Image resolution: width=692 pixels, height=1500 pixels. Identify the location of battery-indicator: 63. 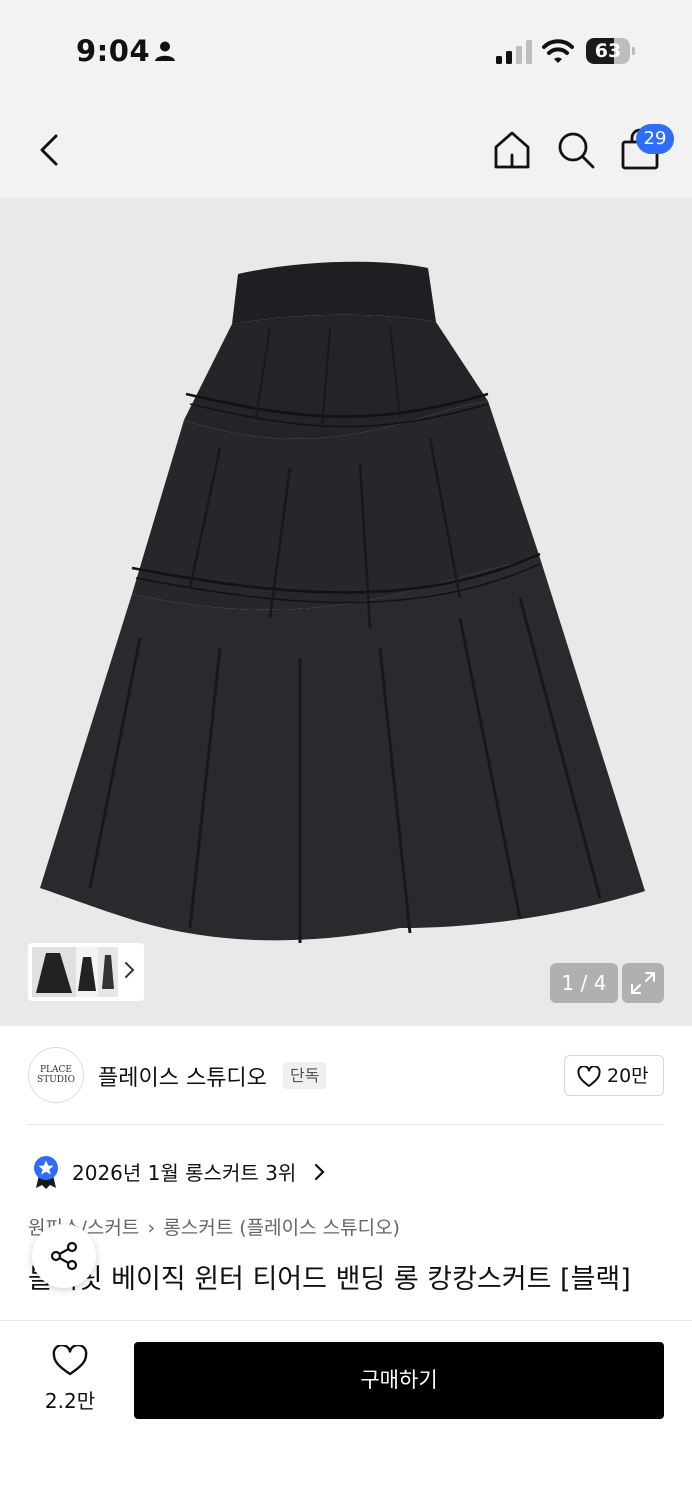
(611, 51).